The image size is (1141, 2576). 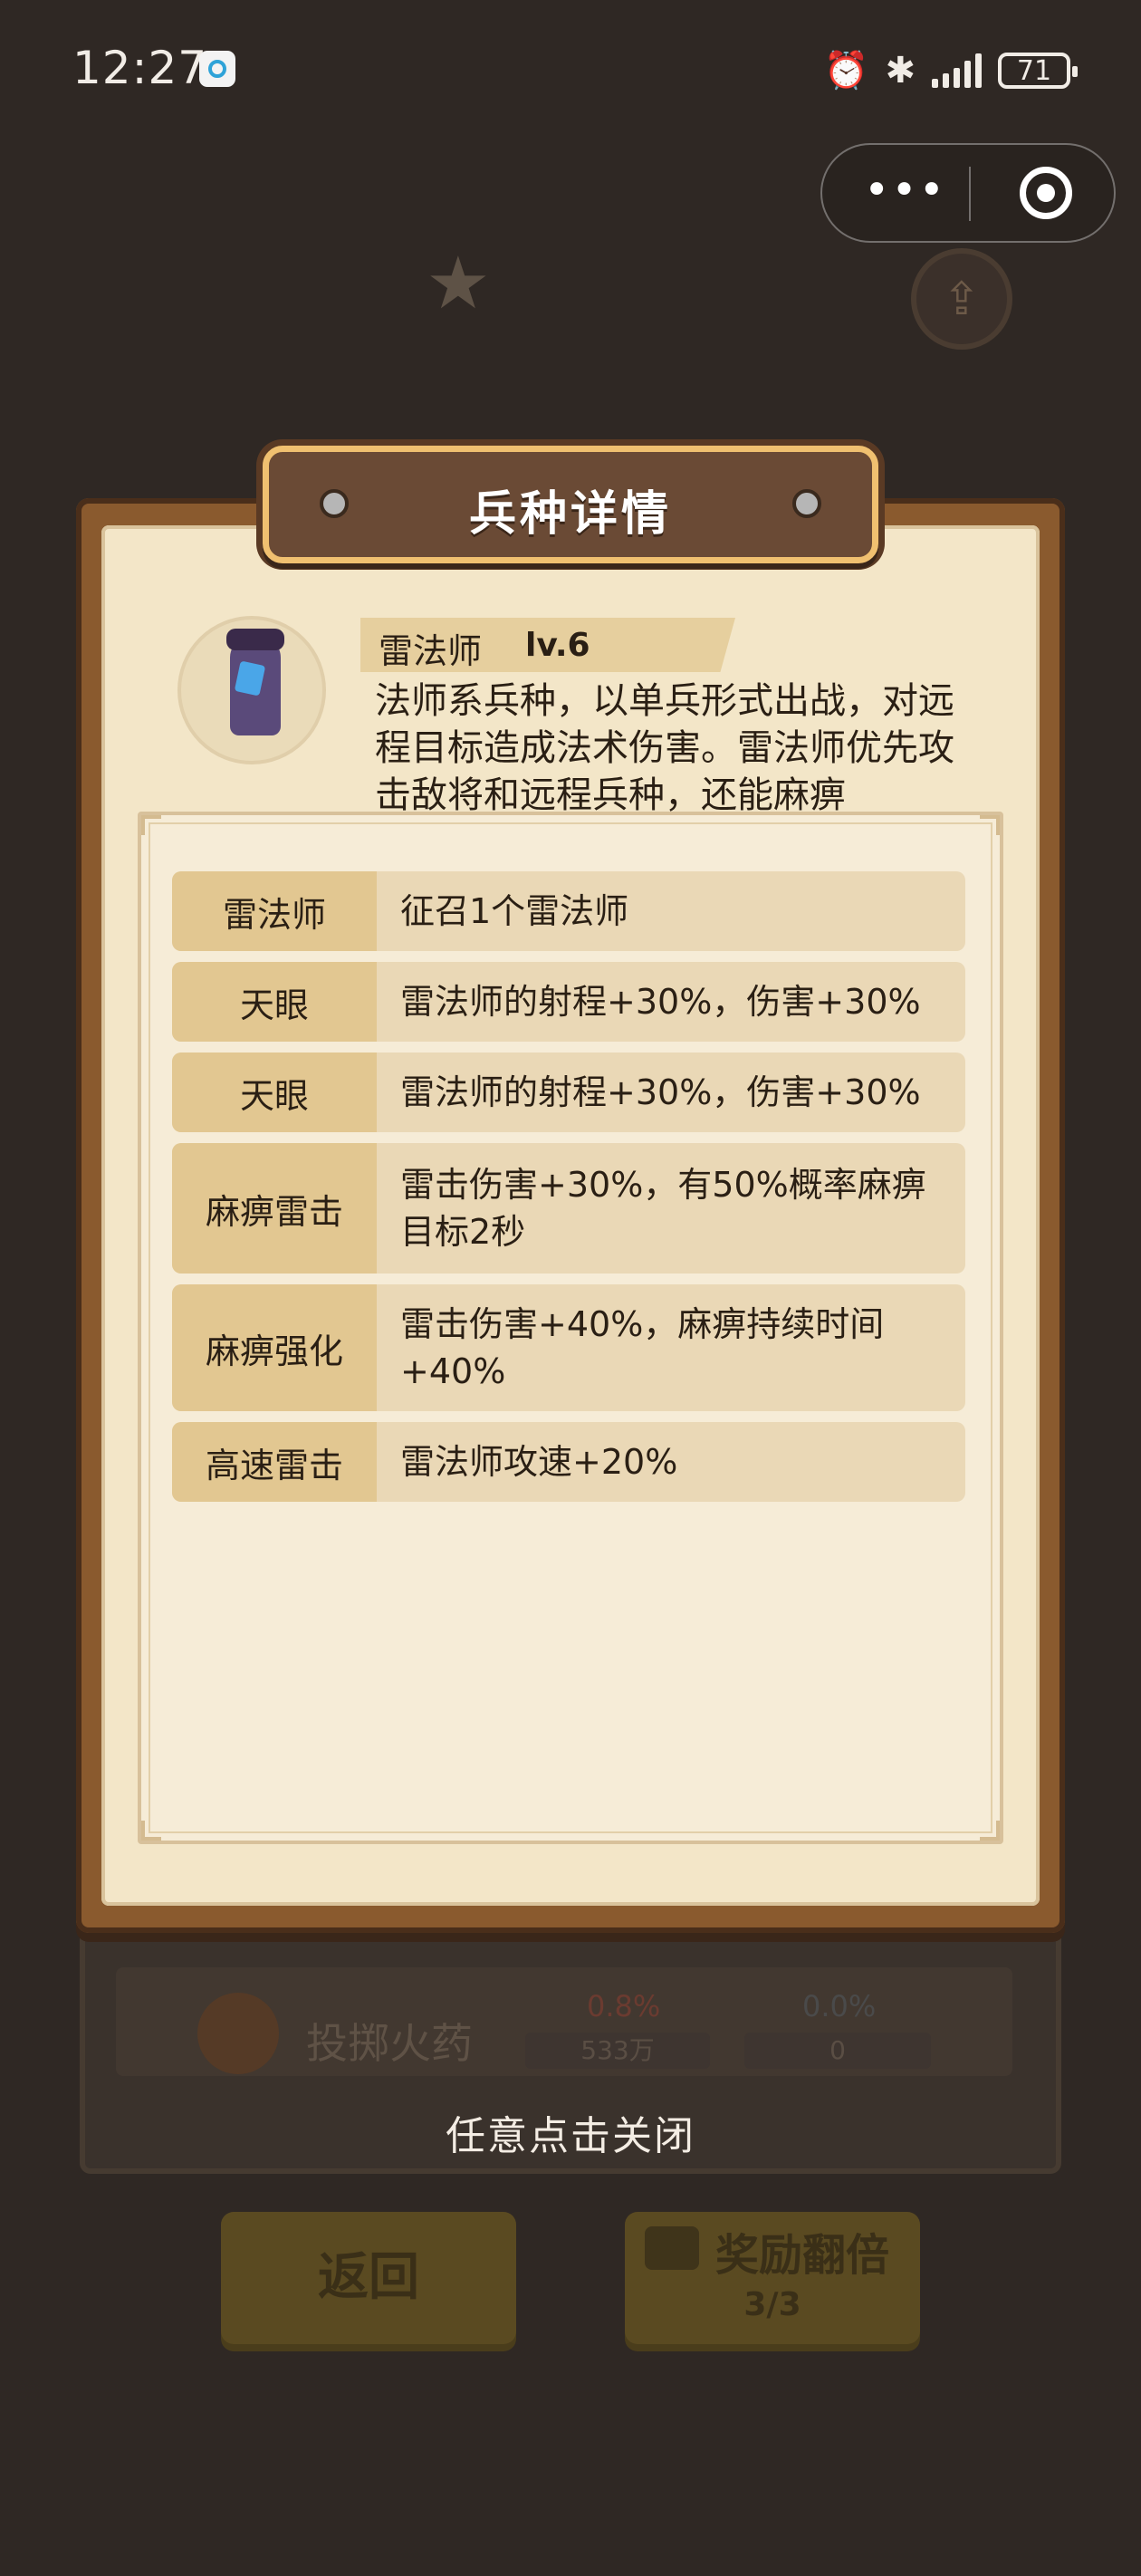 I want to click on skill-description: 雷击伤害+30%，有50%概率麻痹目标2秒, so click(x=663, y=1208).